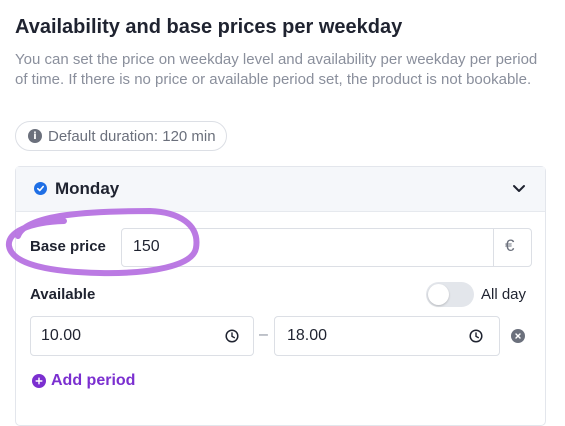  What do you see at coordinates (35, 136) in the screenshot?
I see `info-icon: i` at bounding box center [35, 136].